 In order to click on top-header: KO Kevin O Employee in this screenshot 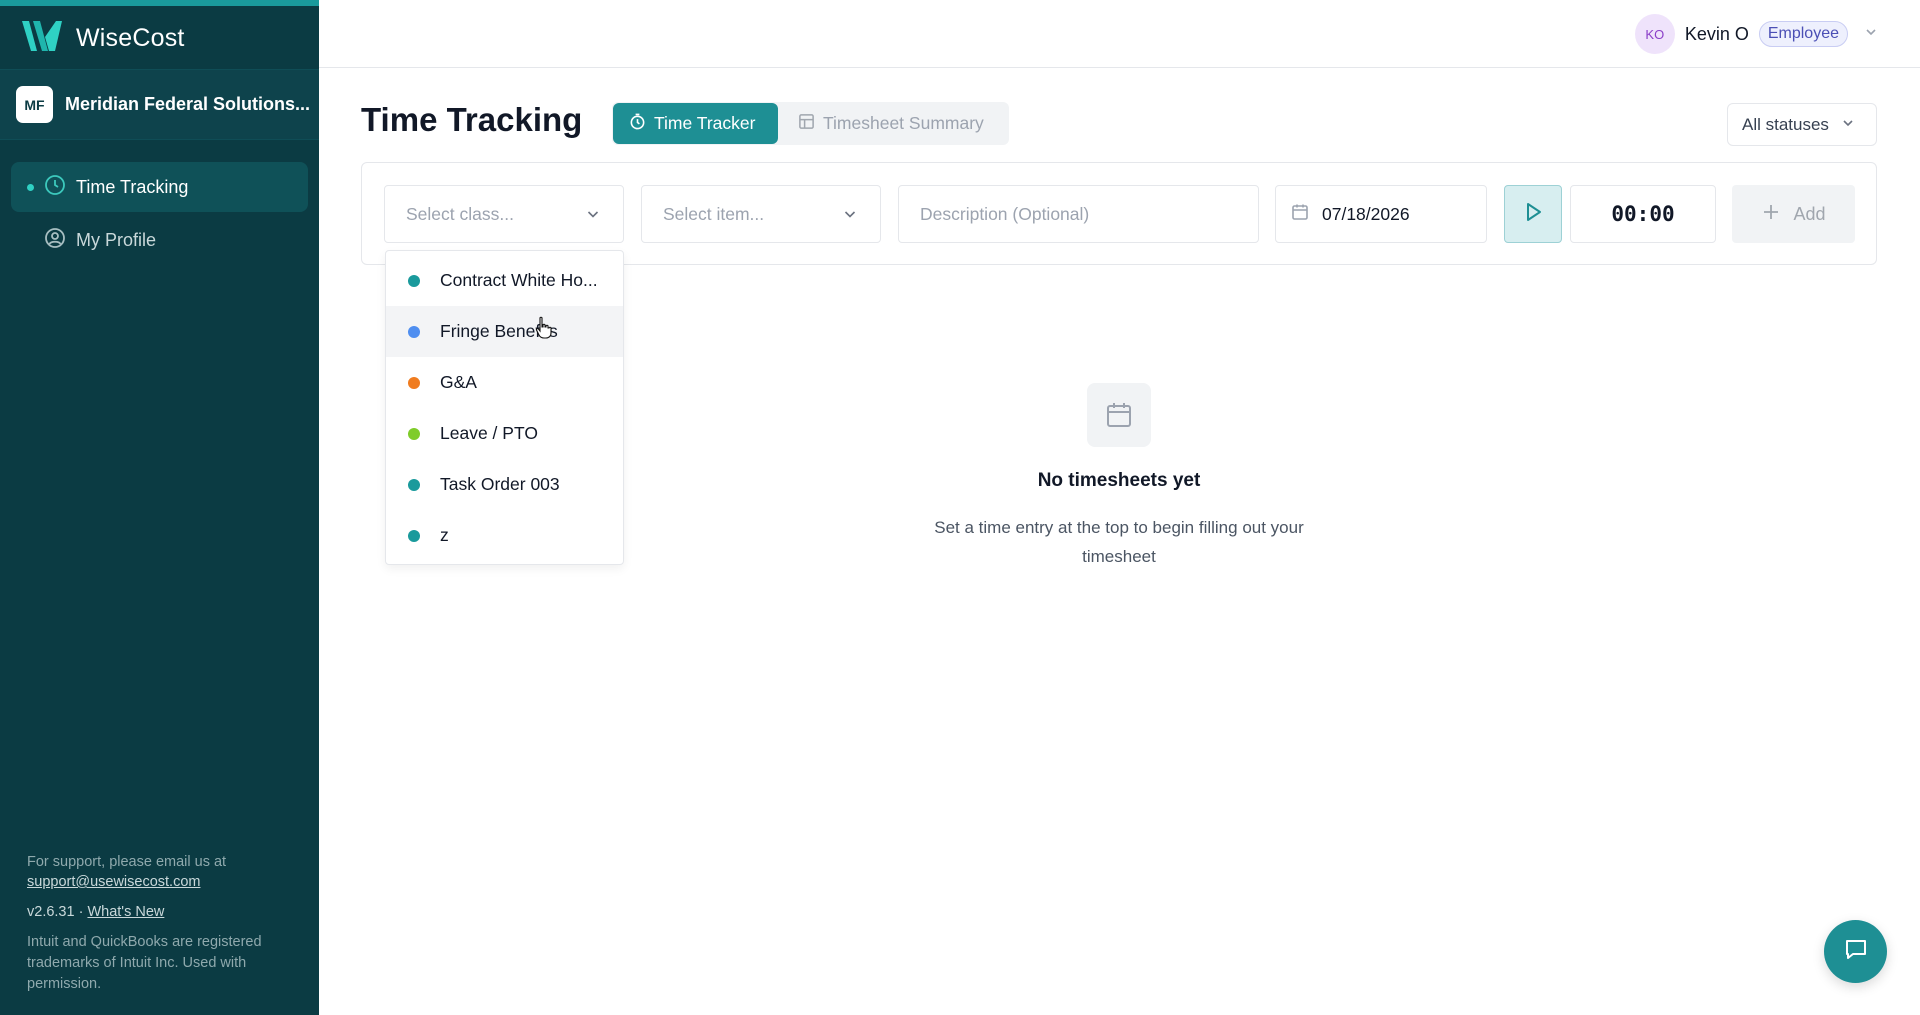, I will do `click(1119, 34)`.